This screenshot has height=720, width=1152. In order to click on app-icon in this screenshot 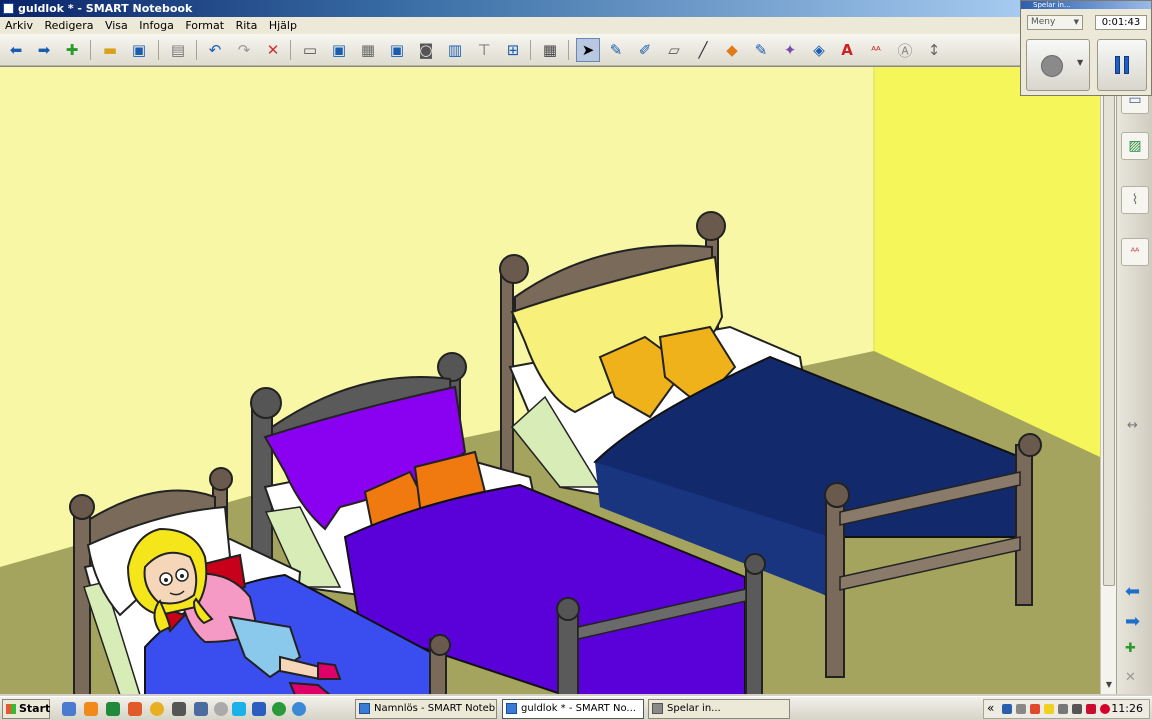, I will do `click(8, 8)`.